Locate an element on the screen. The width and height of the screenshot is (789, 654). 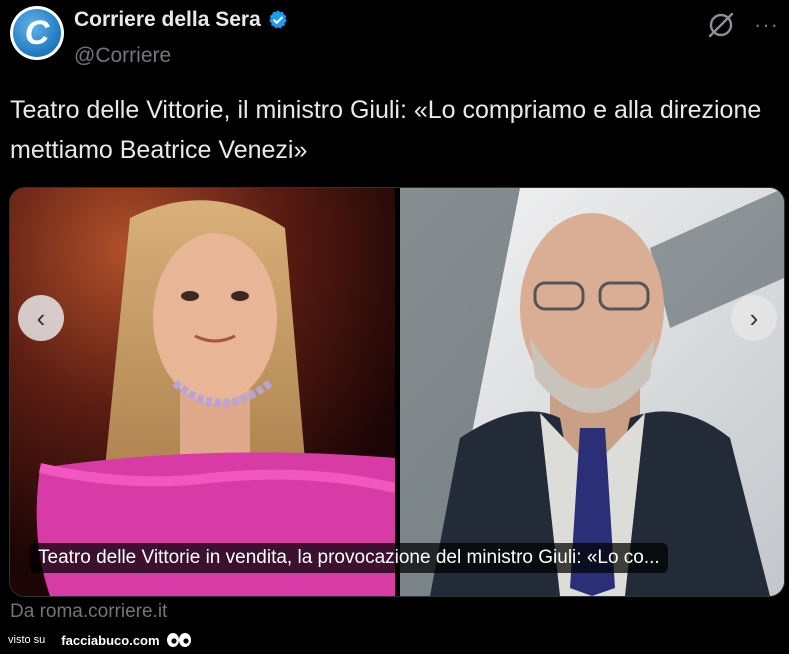
carousel-next-button: › is located at coordinates (754, 318).